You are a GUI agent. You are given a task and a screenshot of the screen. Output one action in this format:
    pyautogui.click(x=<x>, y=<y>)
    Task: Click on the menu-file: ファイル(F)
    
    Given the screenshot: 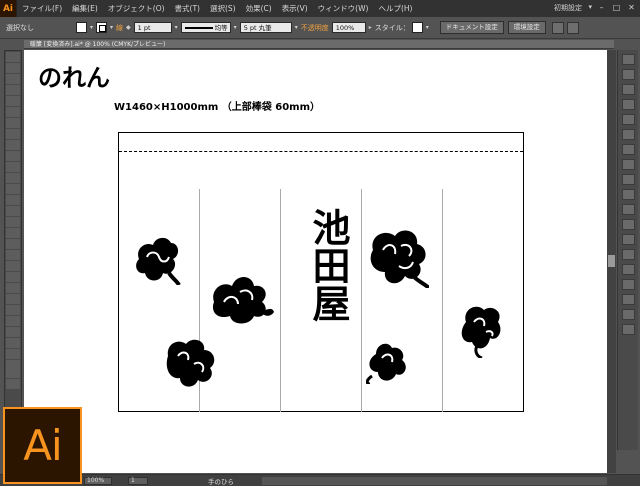 What is the action you would take?
    pyautogui.click(x=42, y=8)
    